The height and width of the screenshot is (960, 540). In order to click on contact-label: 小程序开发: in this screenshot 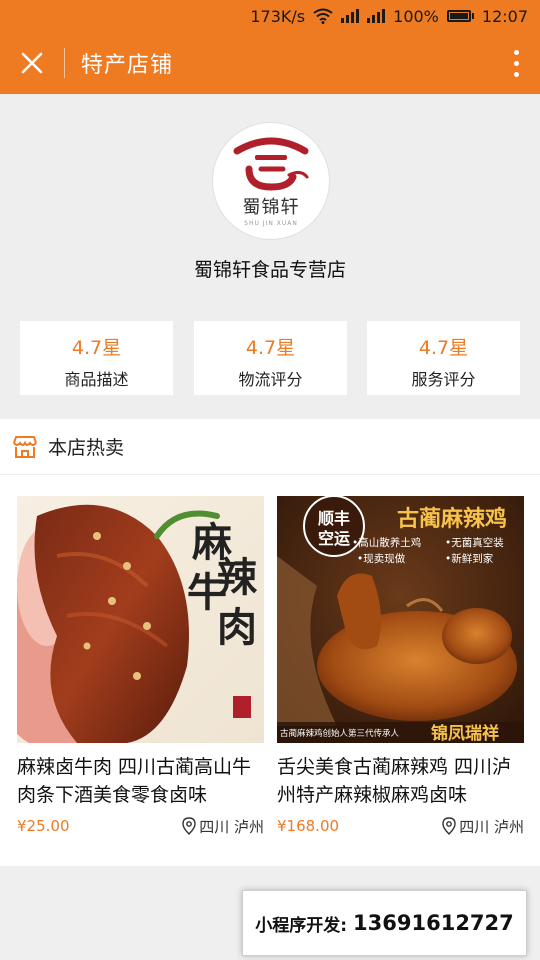, I will do `click(301, 925)`.